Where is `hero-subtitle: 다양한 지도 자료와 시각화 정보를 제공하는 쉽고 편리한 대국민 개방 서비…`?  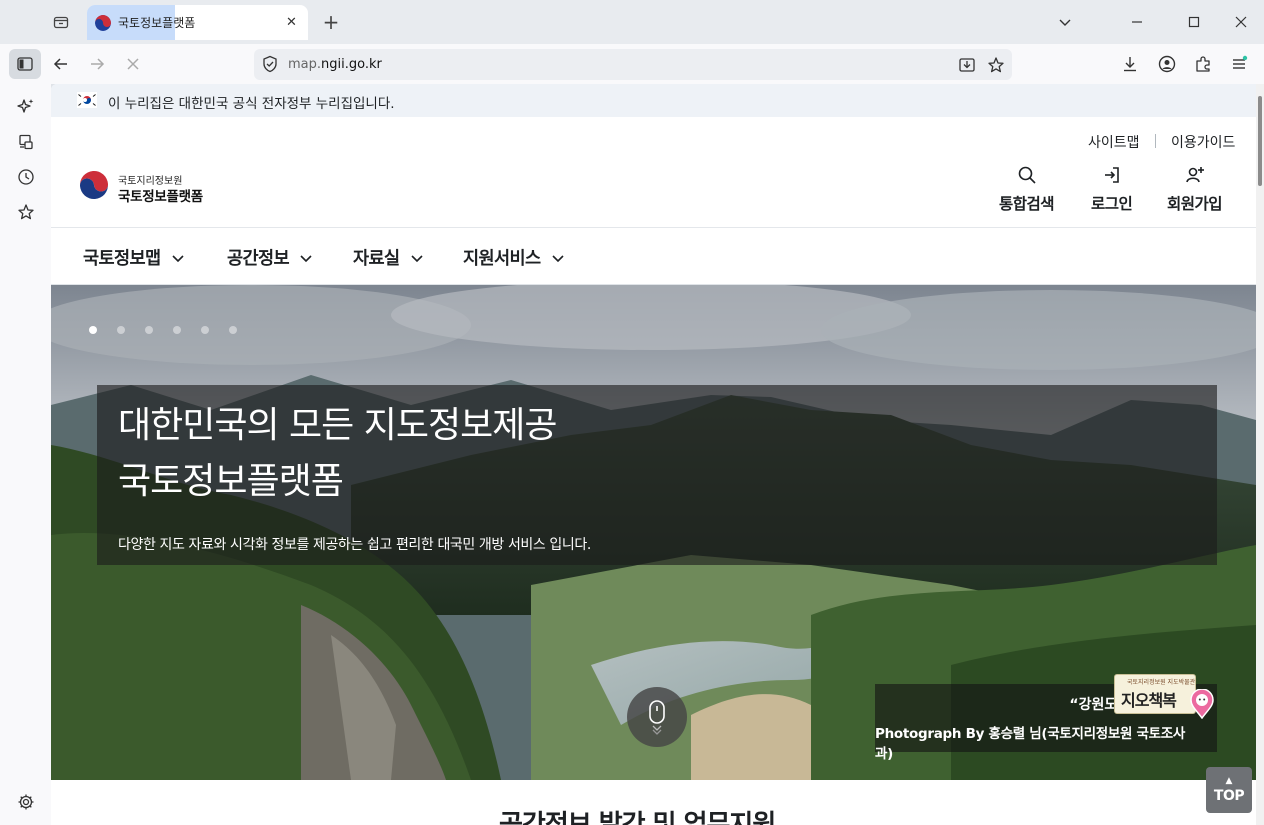 hero-subtitle: 다양한 지도 자료와 시각화 정보를 제공하는 쉽고 편리한 대국민 개방 서비… is located at coordinates (354, 545).